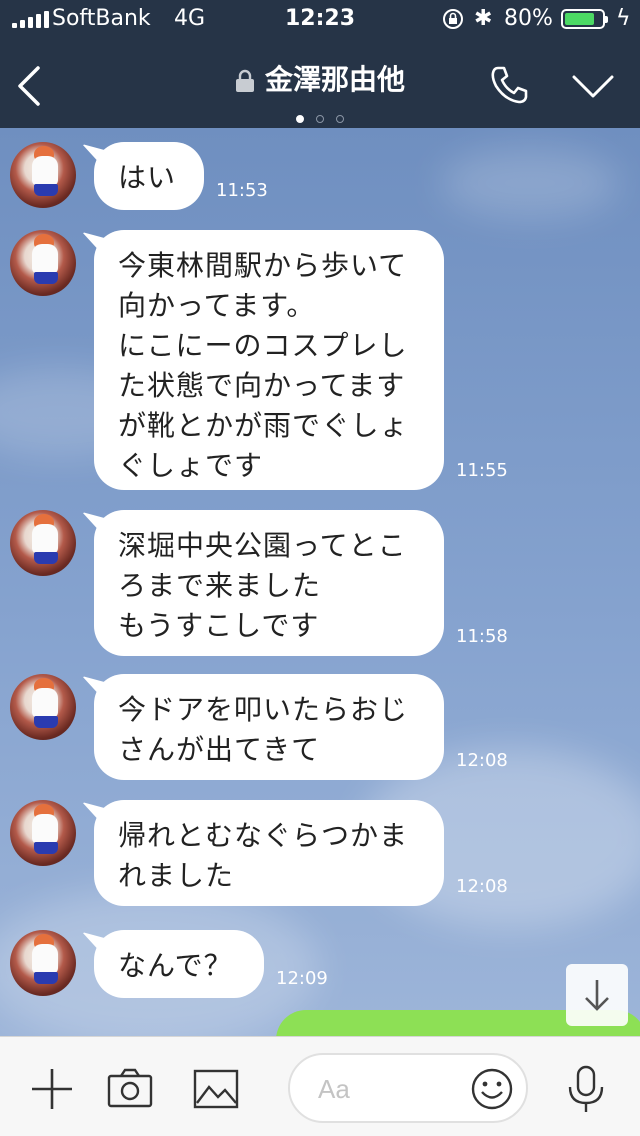 The width and height of the screenshot is (640, 1136). Describe the element at coordinates (242, 190) in the screenshot. I see `message-timestamp: 11:53` at that location.